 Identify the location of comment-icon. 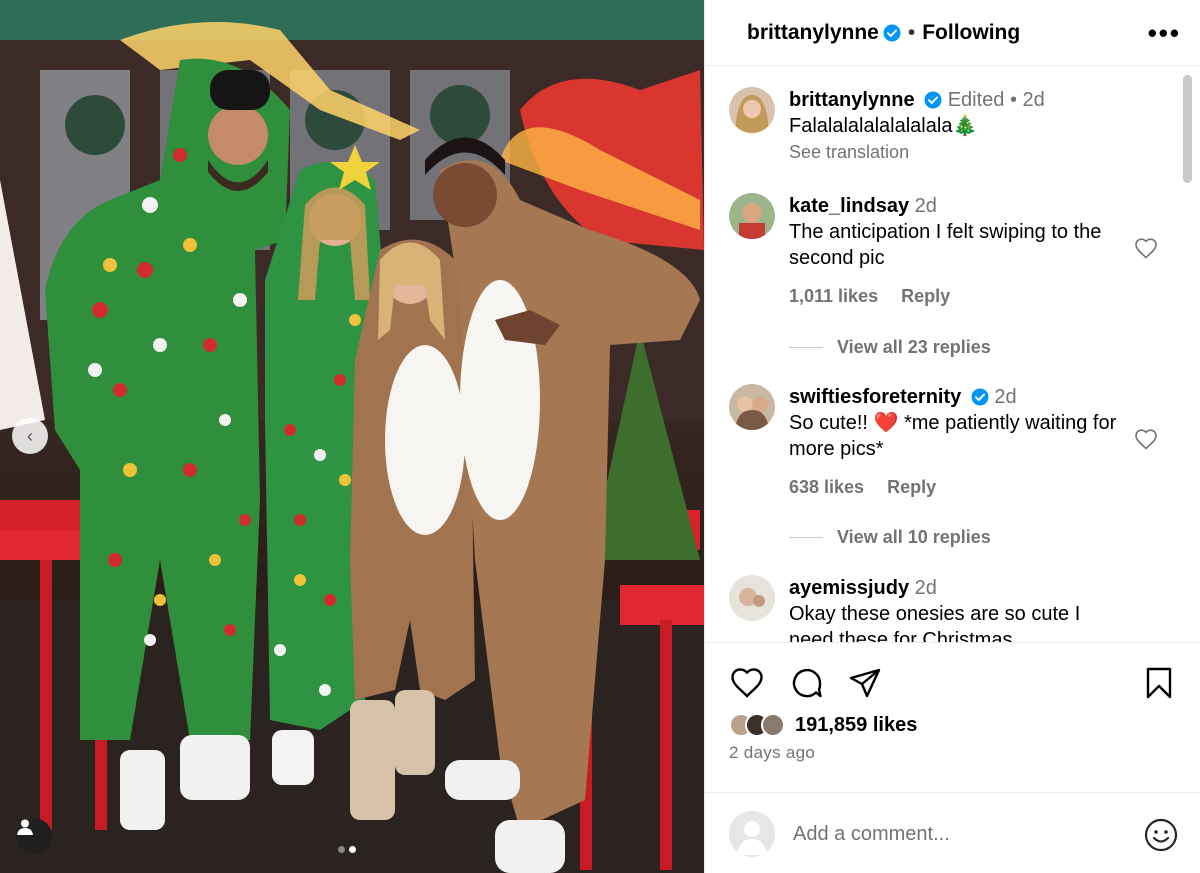
(807, 683).